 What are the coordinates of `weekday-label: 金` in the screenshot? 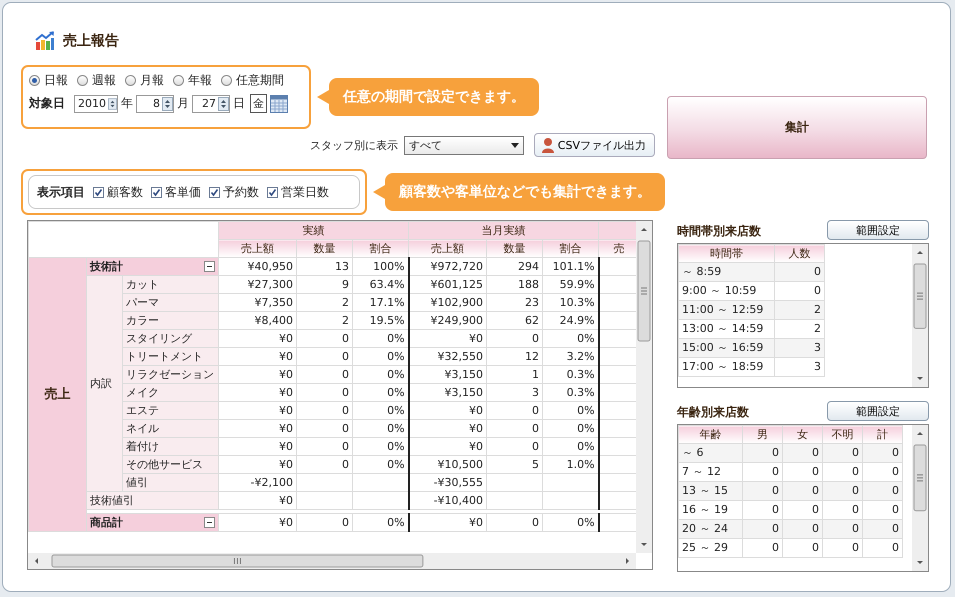 It's located at (258, 103).